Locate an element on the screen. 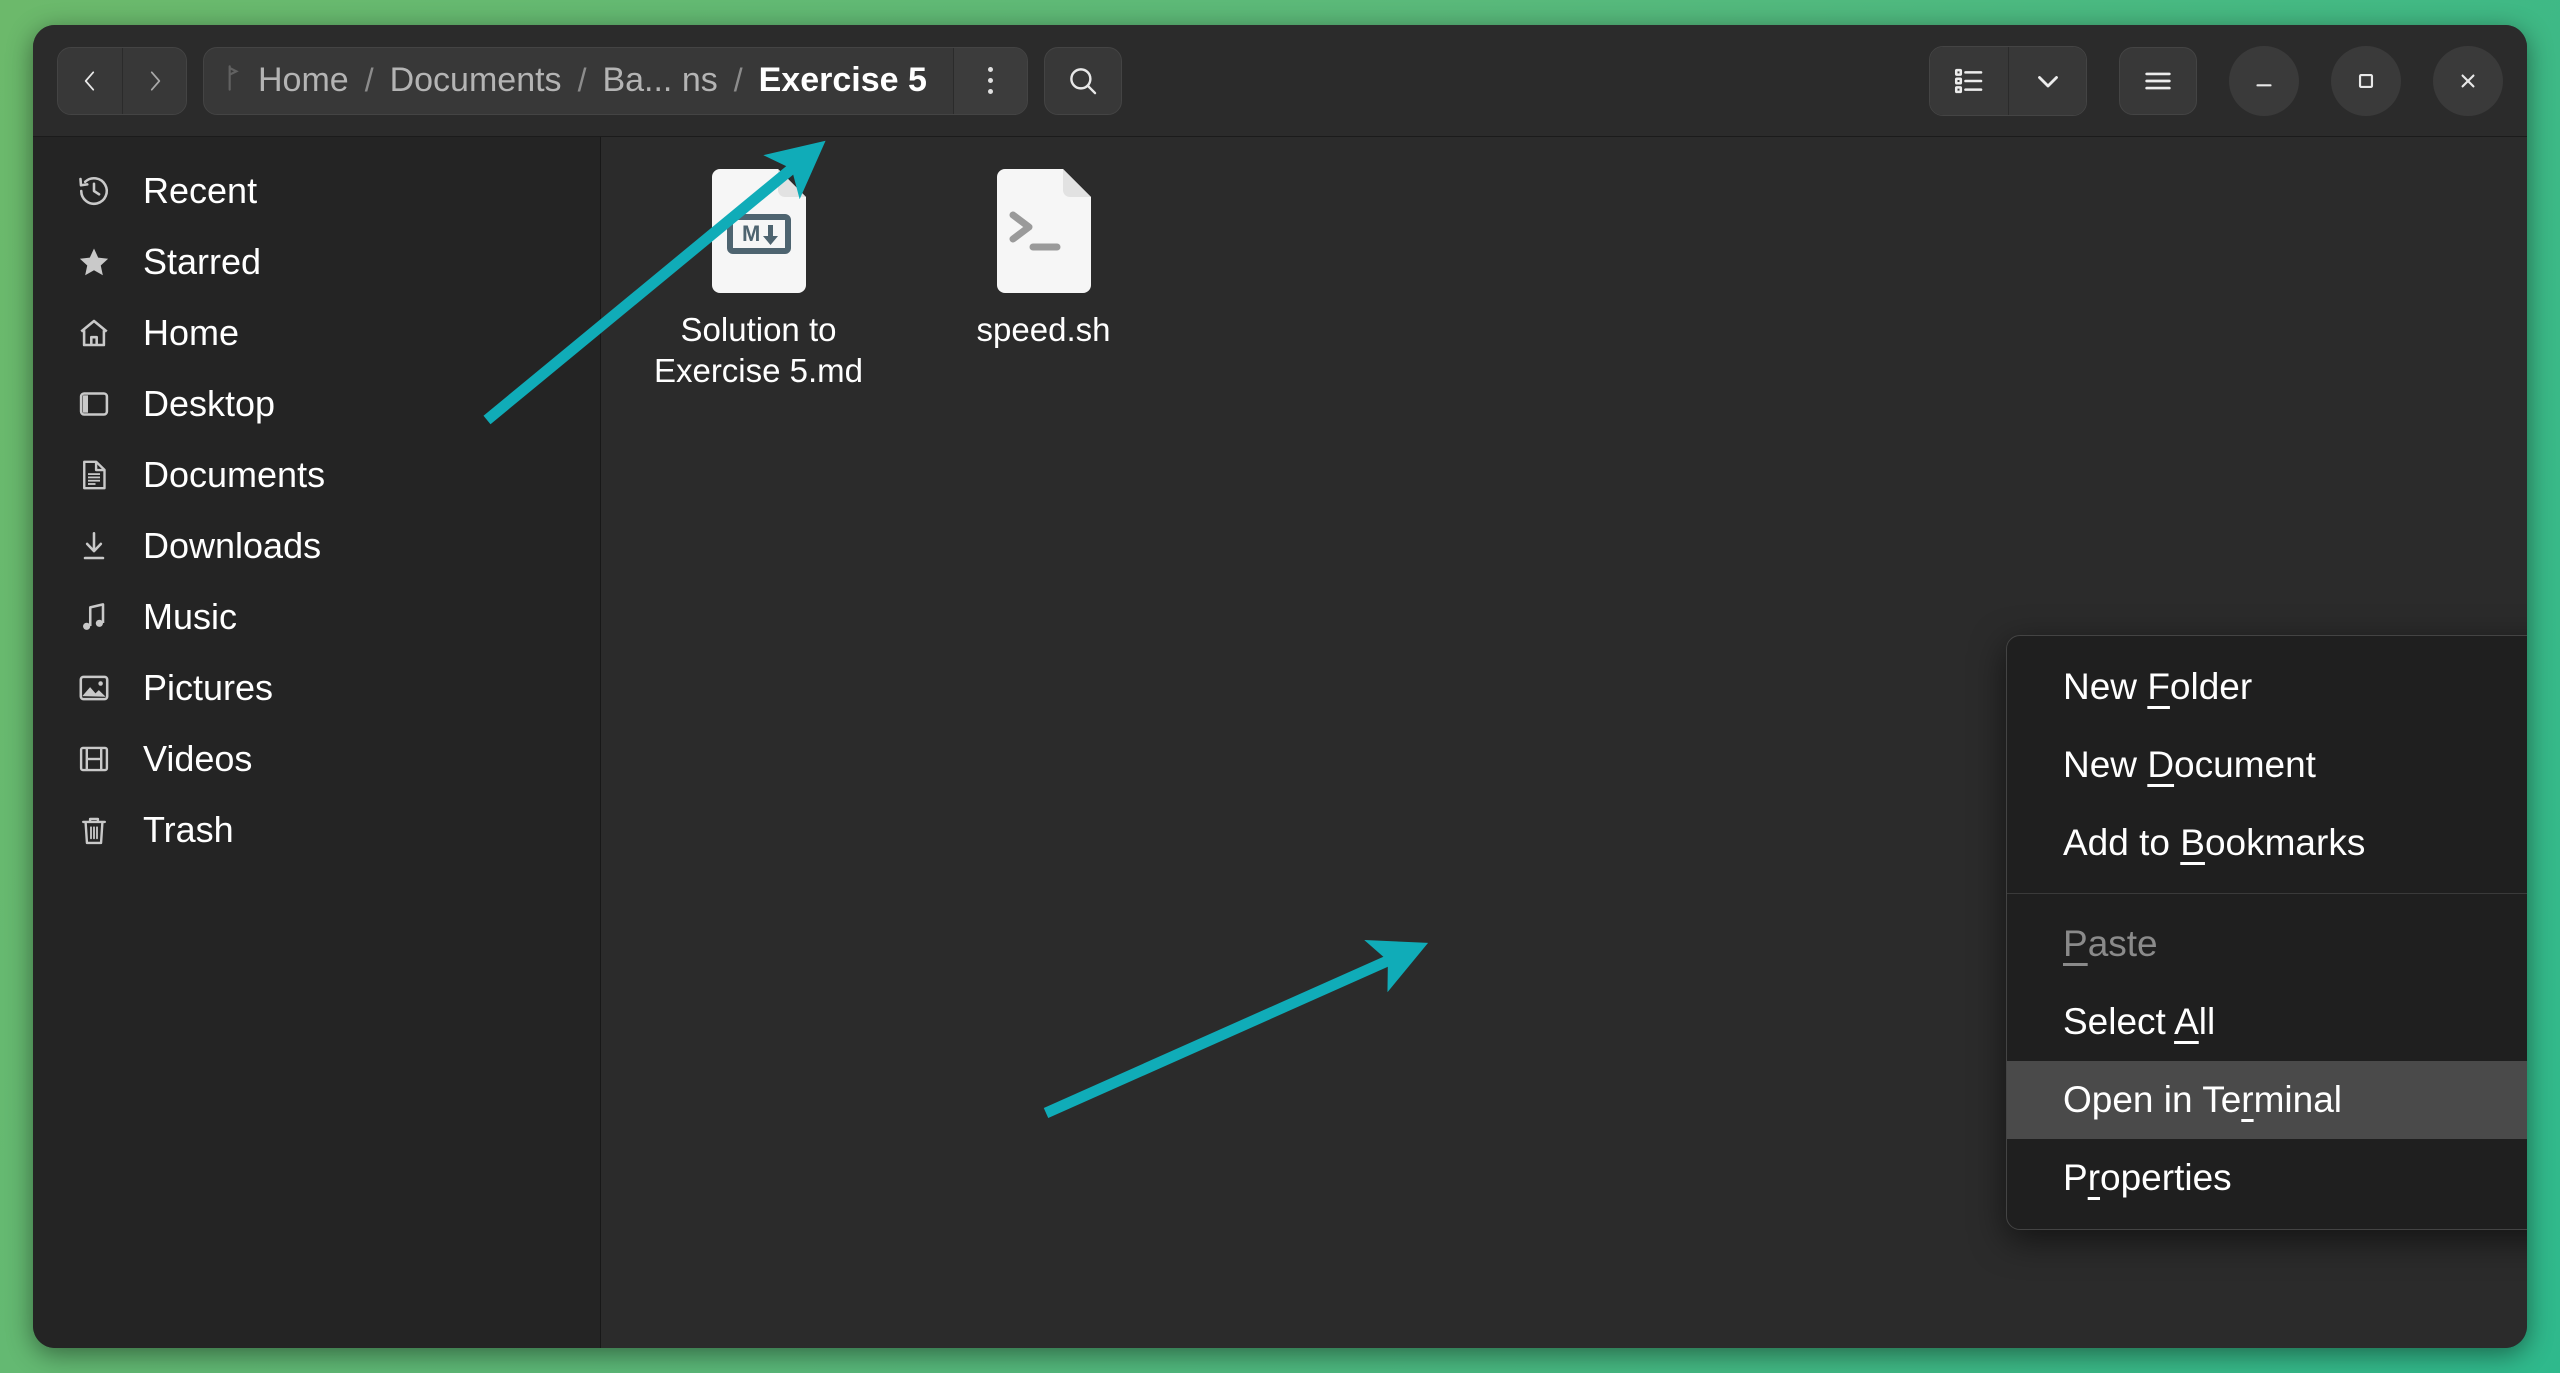 The height and width of the screenshot is (1373, 2560). close-button is located at coordinates (2468, 80).